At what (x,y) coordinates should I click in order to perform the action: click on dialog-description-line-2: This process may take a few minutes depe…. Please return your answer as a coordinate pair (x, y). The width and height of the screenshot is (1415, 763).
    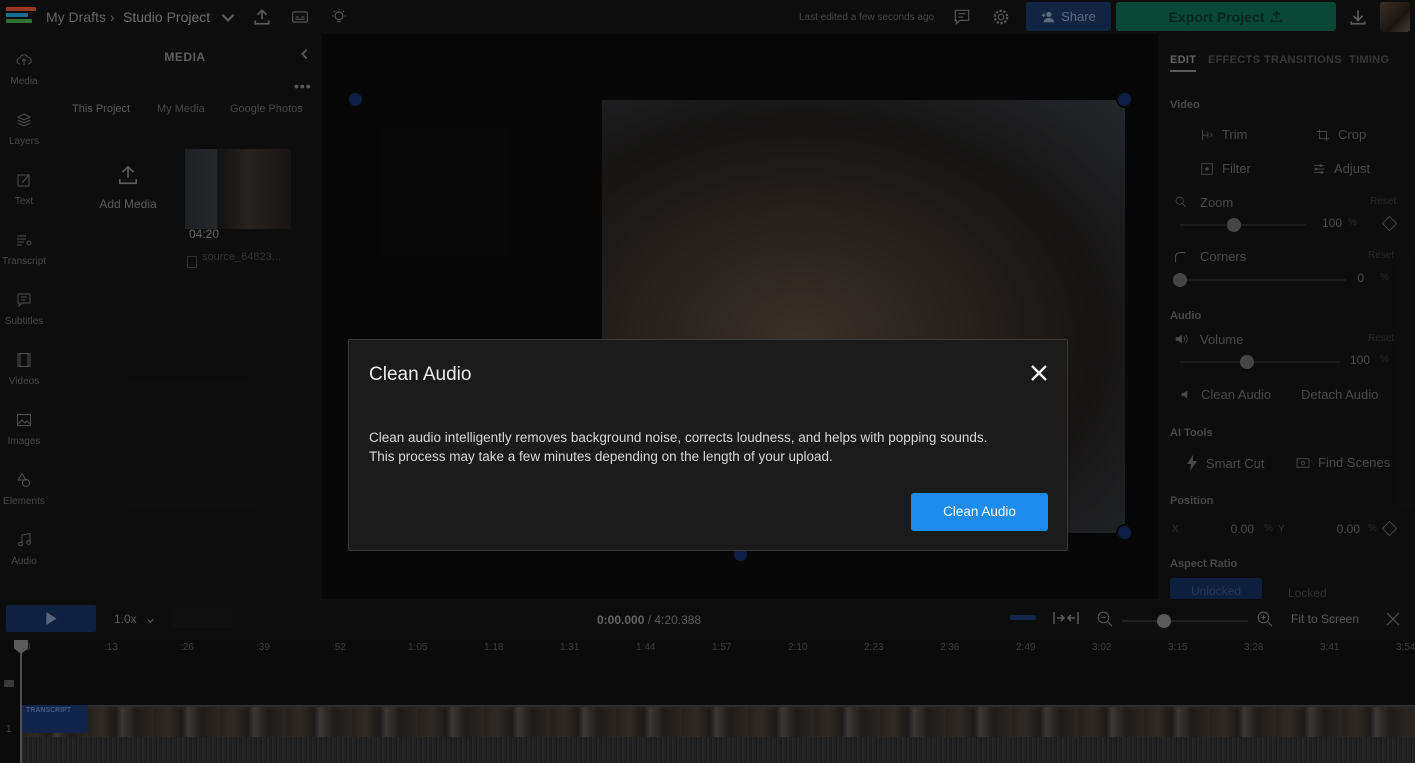
    Looking at the image, I should click on (601, 456).